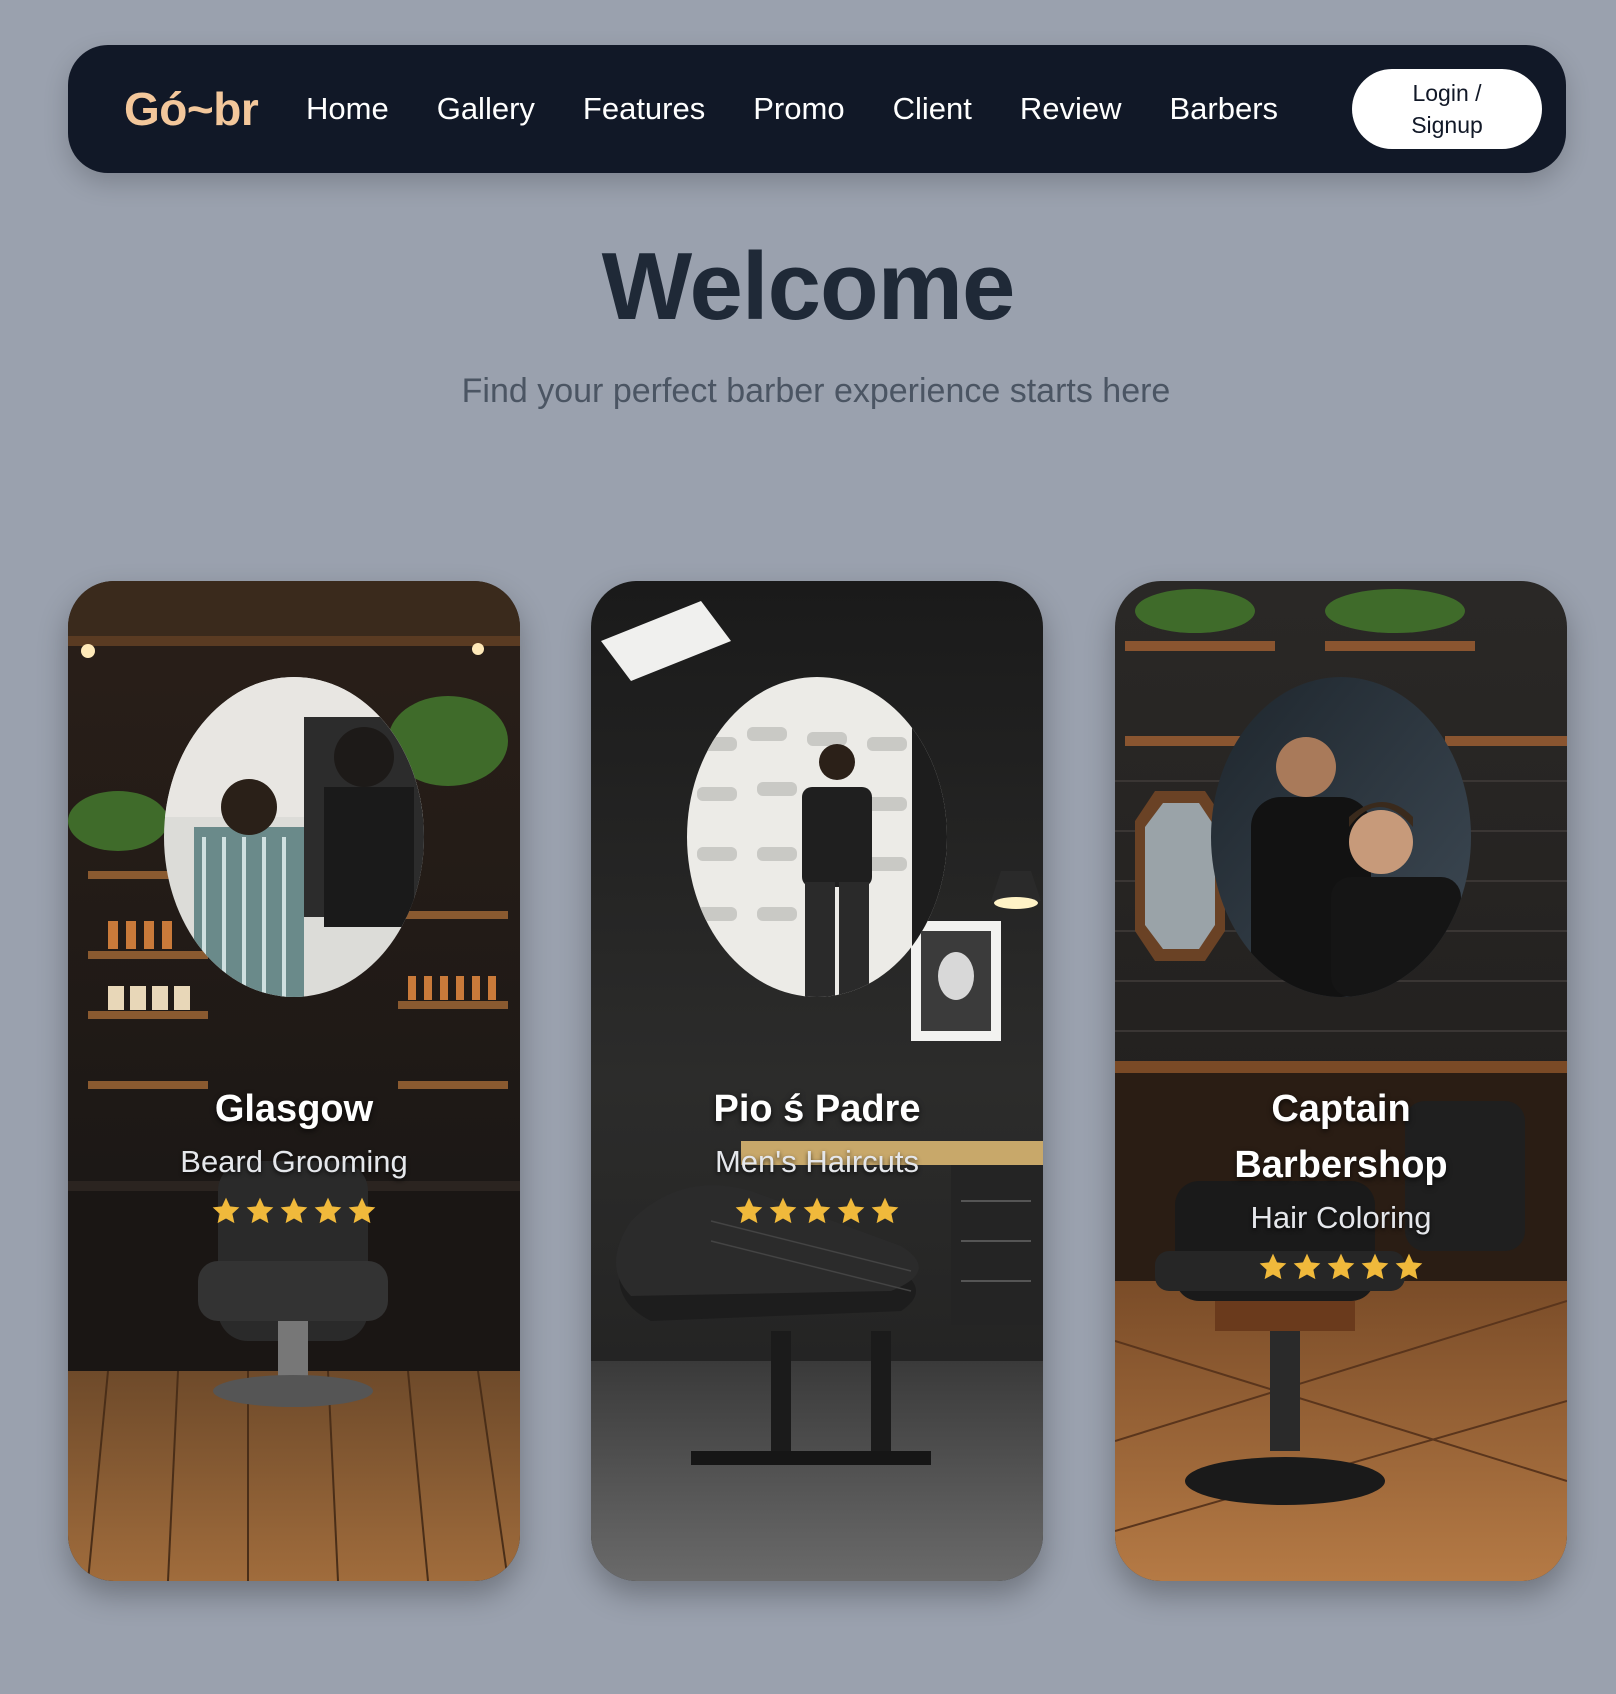 The height and width of the screenshot is (1694, 1616). I want to click on nav-link-features: Features, so click(644, 108).